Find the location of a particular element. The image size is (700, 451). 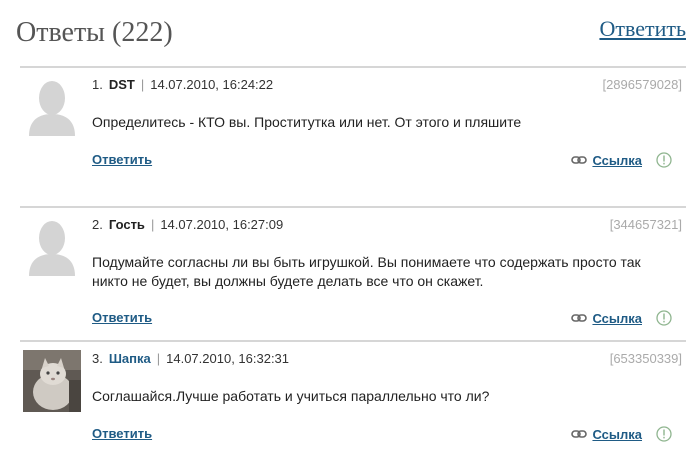

answer-number: 3. is located at coordinates (97, 358).